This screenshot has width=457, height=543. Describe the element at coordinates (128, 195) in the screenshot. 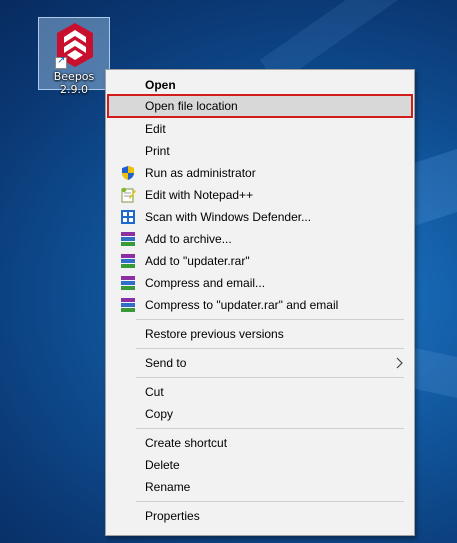

I see `notepadpp-icon` at that location.